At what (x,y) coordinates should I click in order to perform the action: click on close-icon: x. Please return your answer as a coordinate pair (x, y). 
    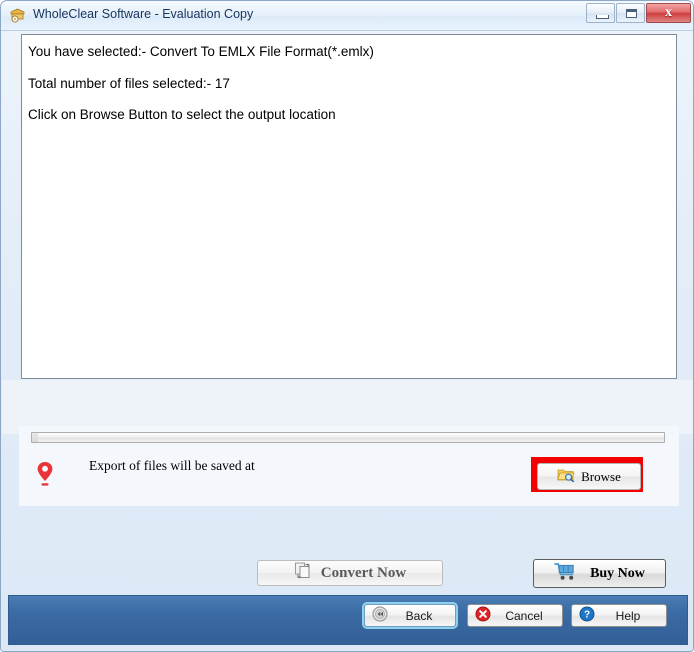
    Looking at the image, I should click on (668, 12).